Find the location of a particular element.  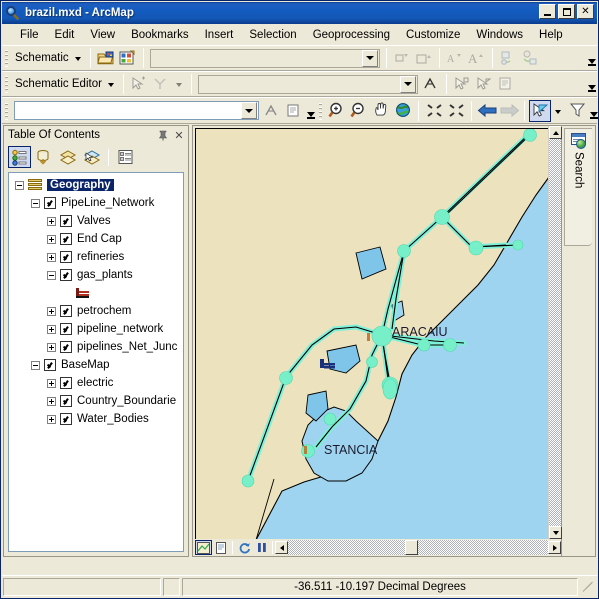

toc-item-geography: Geography is located at coordinates (96, 185).